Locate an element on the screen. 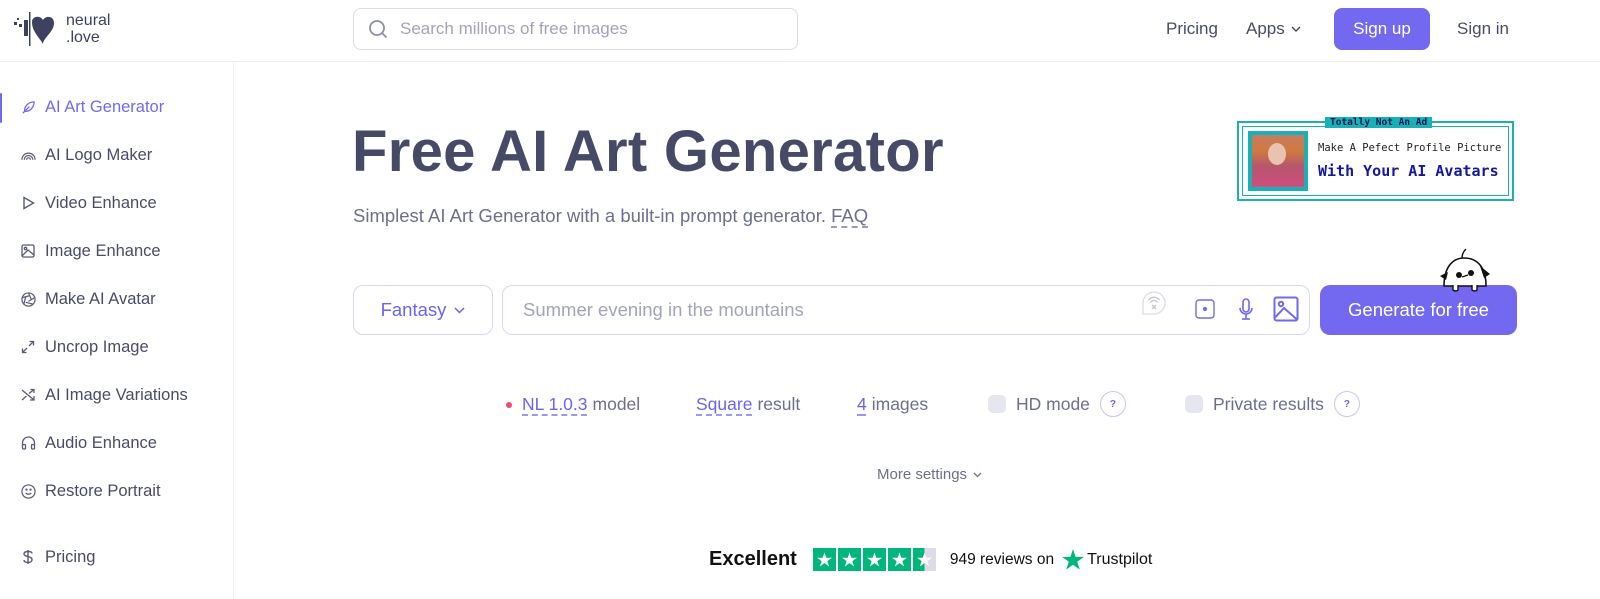 This screenshot has width=1600, height=599. trustpilot-star-icon is located at coordinates (1073, 559).